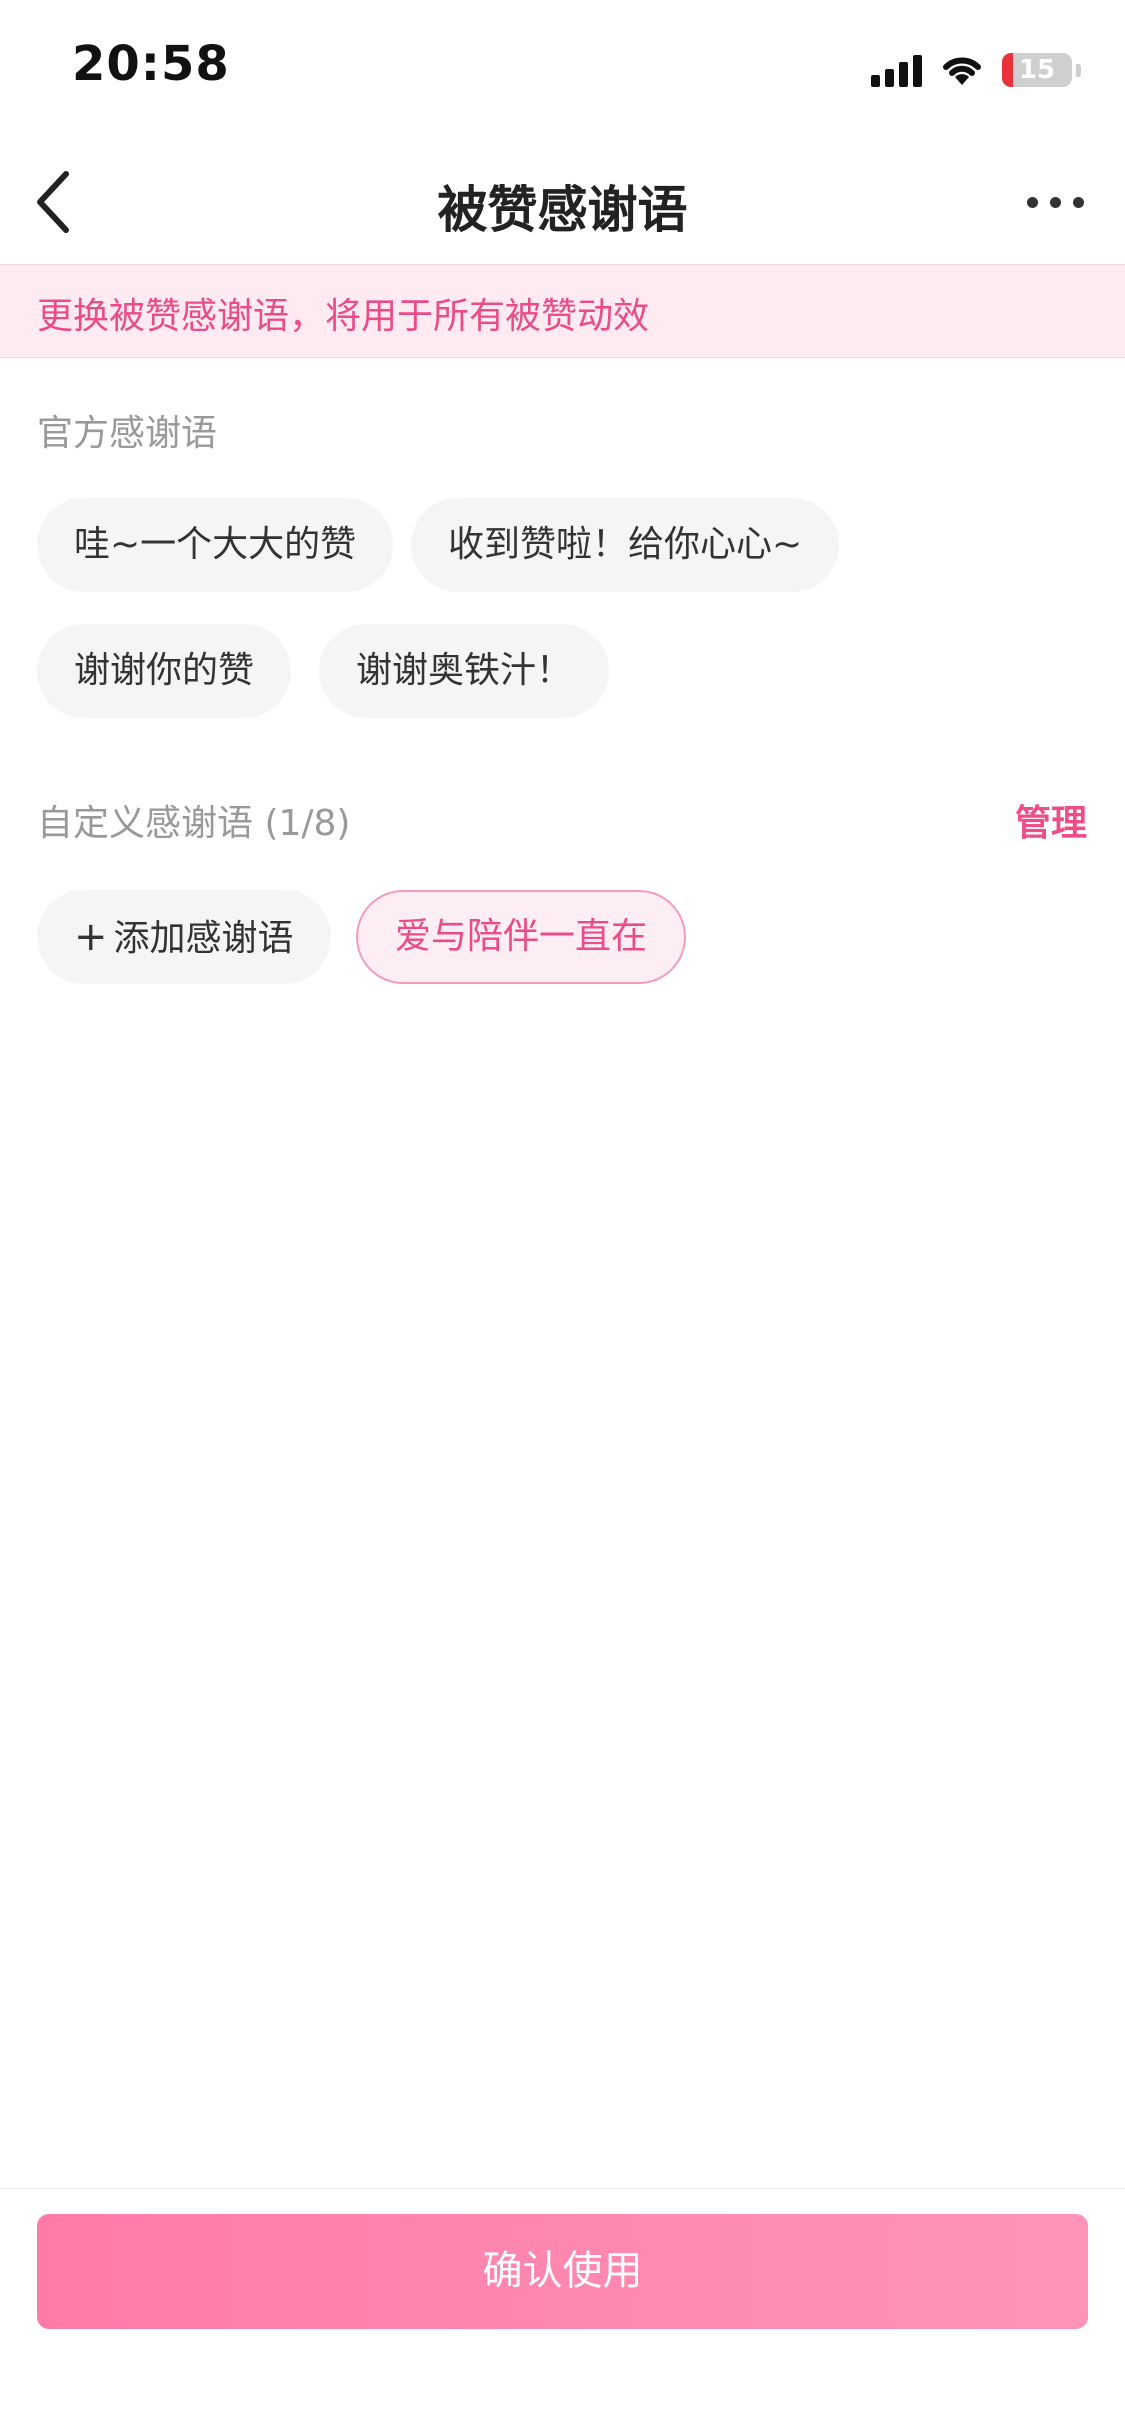 This screenshot has width=1125, height=2436. Describe the element at coordinates (164, 671) in the screenshot. I see `official-chip: 谢谢你的赞` at that location.